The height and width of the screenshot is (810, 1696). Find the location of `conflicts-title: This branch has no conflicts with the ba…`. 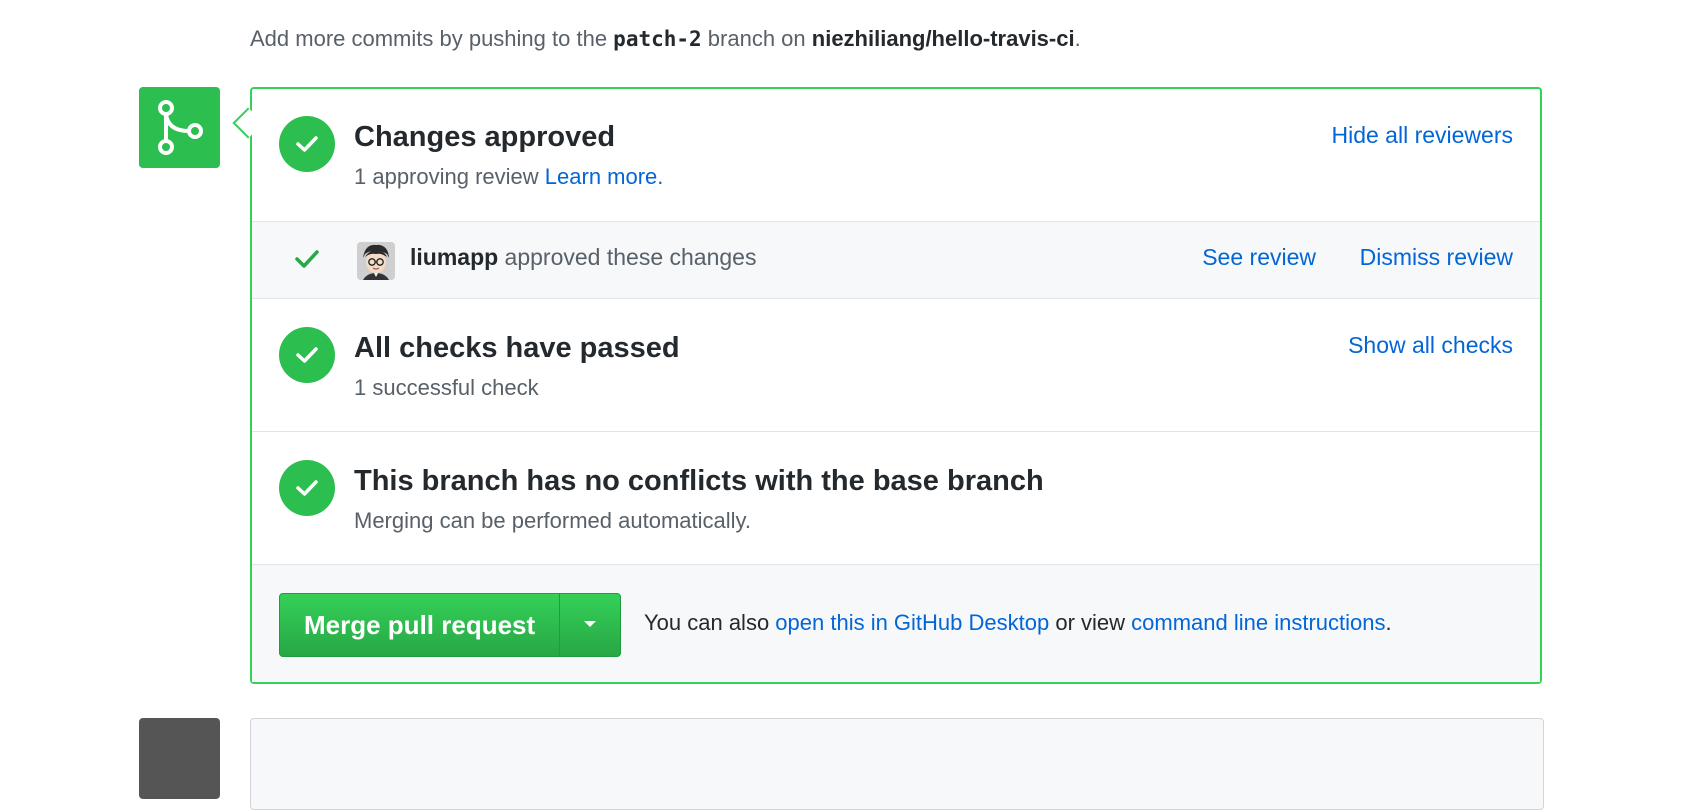

conflicts-title: This branch has no conflicts with the ba… is located at coordinates (699, 481).